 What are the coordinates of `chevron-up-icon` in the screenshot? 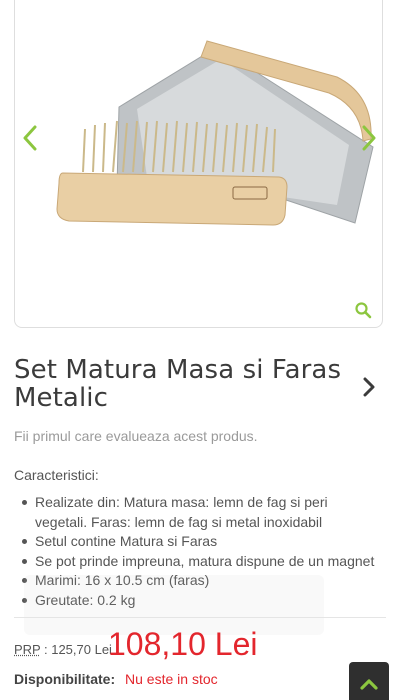 It's located at (369, 684).